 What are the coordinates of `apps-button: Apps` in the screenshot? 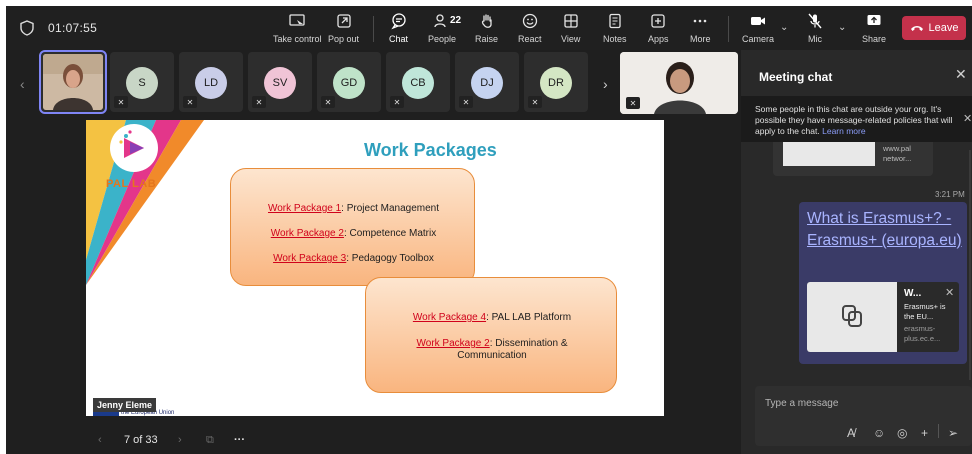 It's located at (658, 29).